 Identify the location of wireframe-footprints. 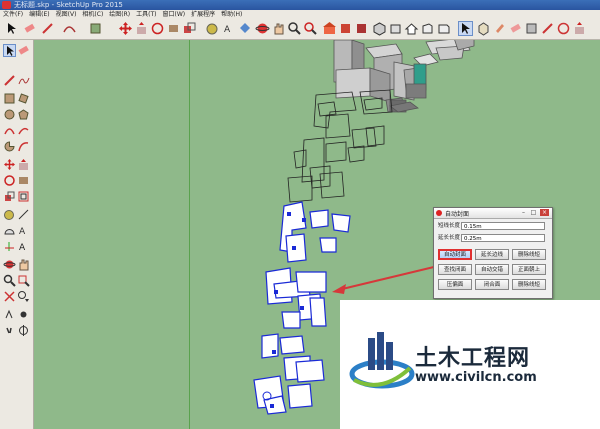
(340, 146).